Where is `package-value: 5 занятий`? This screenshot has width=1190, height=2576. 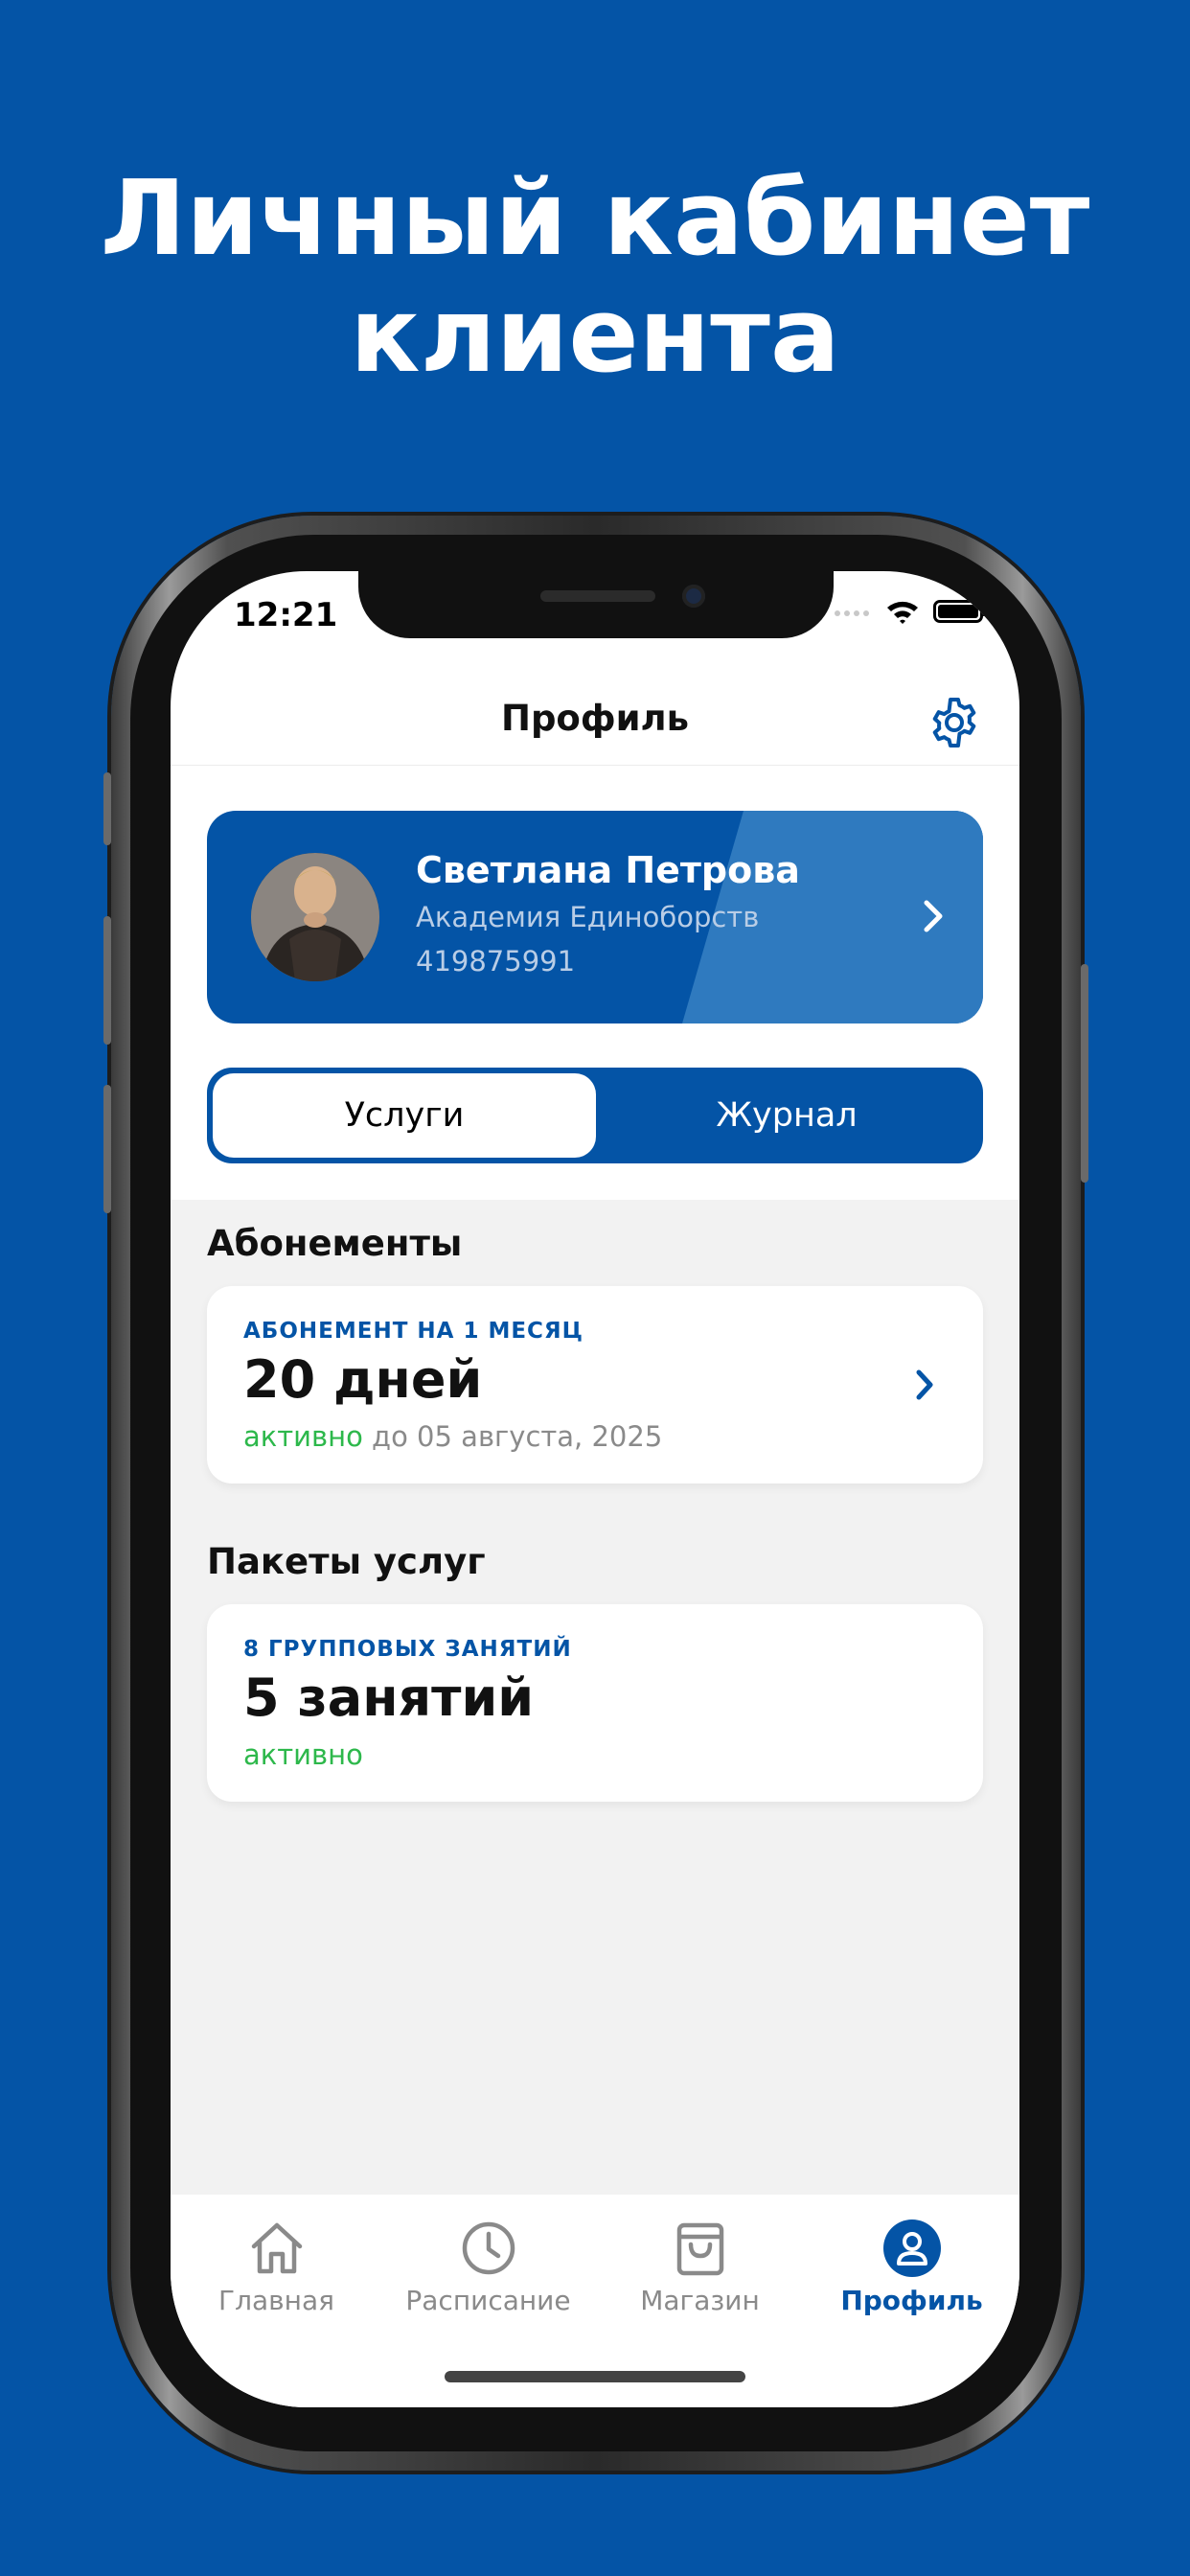 package-value: 5 занятий is located at coordinates (389, 1698).